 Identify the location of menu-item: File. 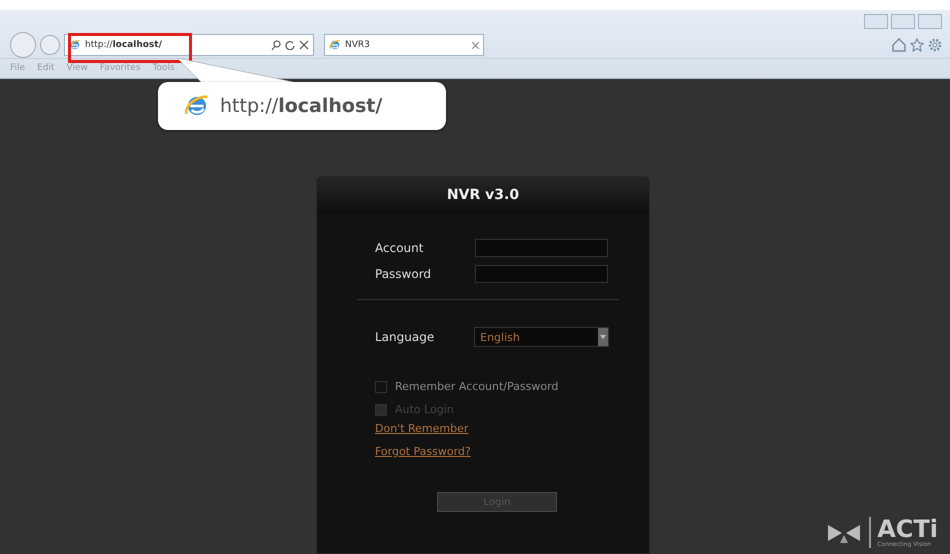
(18, 68).